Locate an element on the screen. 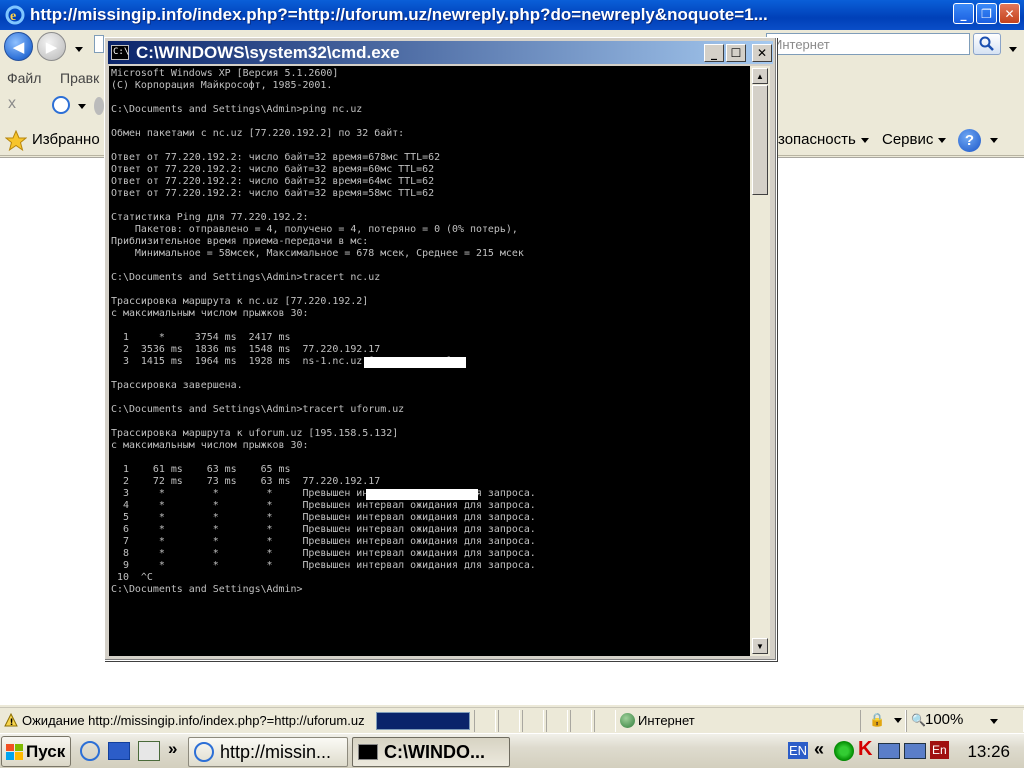 This screenshot has width=1024, height=768. lock-settings-icon: 🔒 is located at coordinates (877, 719).